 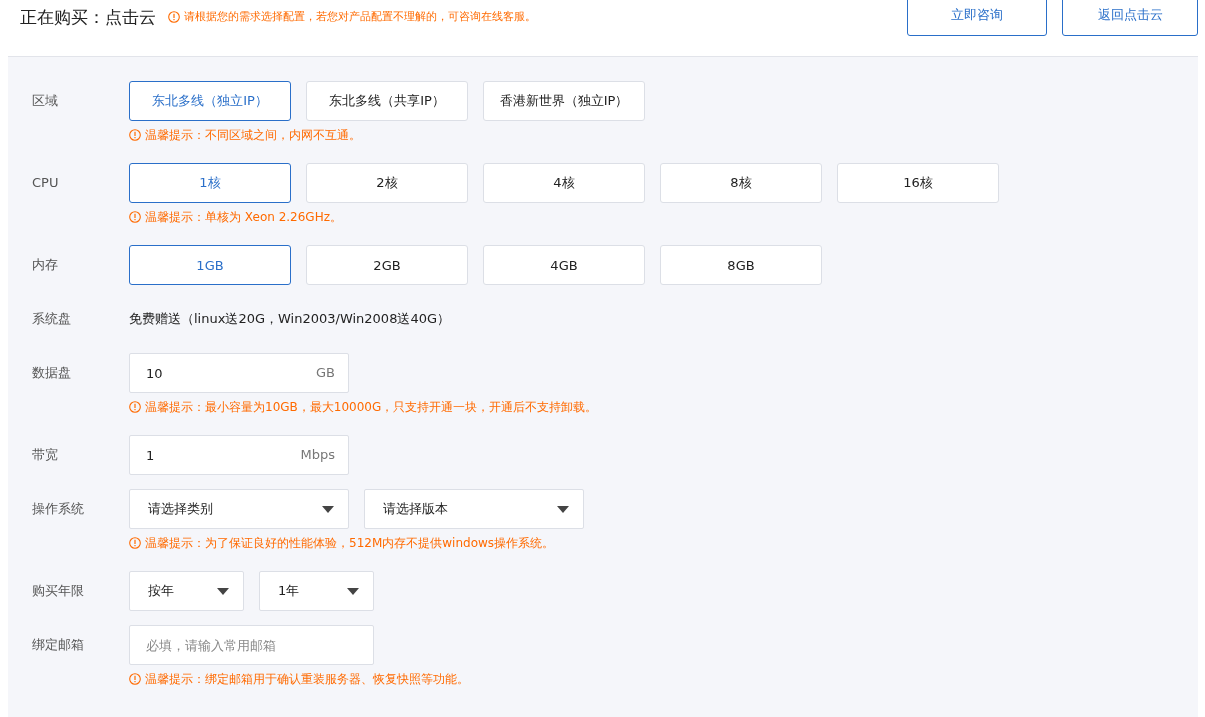 What do you see at coordinates (977, 18) in the screenshot?
I see `header-button: 立即咨询` at bounding box center [977, 18].